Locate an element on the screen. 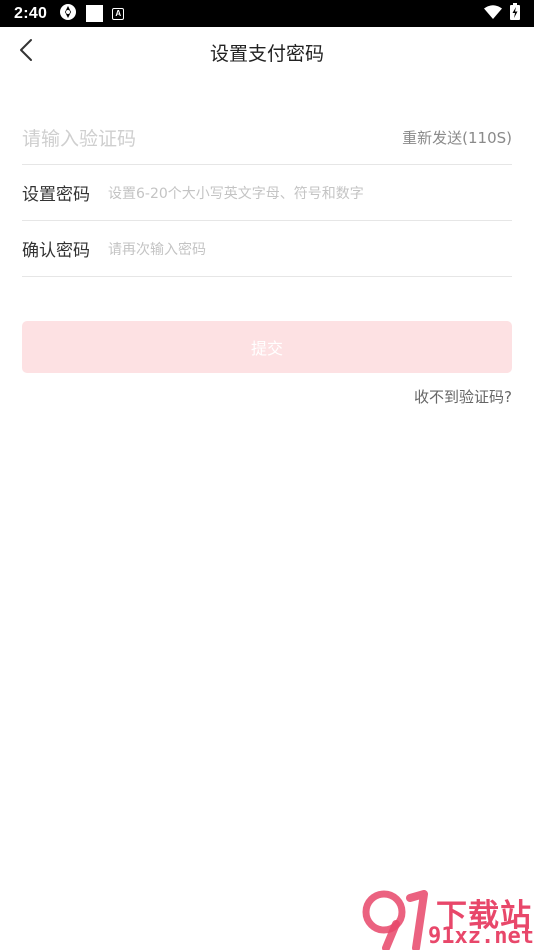 This screenshot has width=534, height=950. submit-button: 提交 is located at coordinates (267, 347).